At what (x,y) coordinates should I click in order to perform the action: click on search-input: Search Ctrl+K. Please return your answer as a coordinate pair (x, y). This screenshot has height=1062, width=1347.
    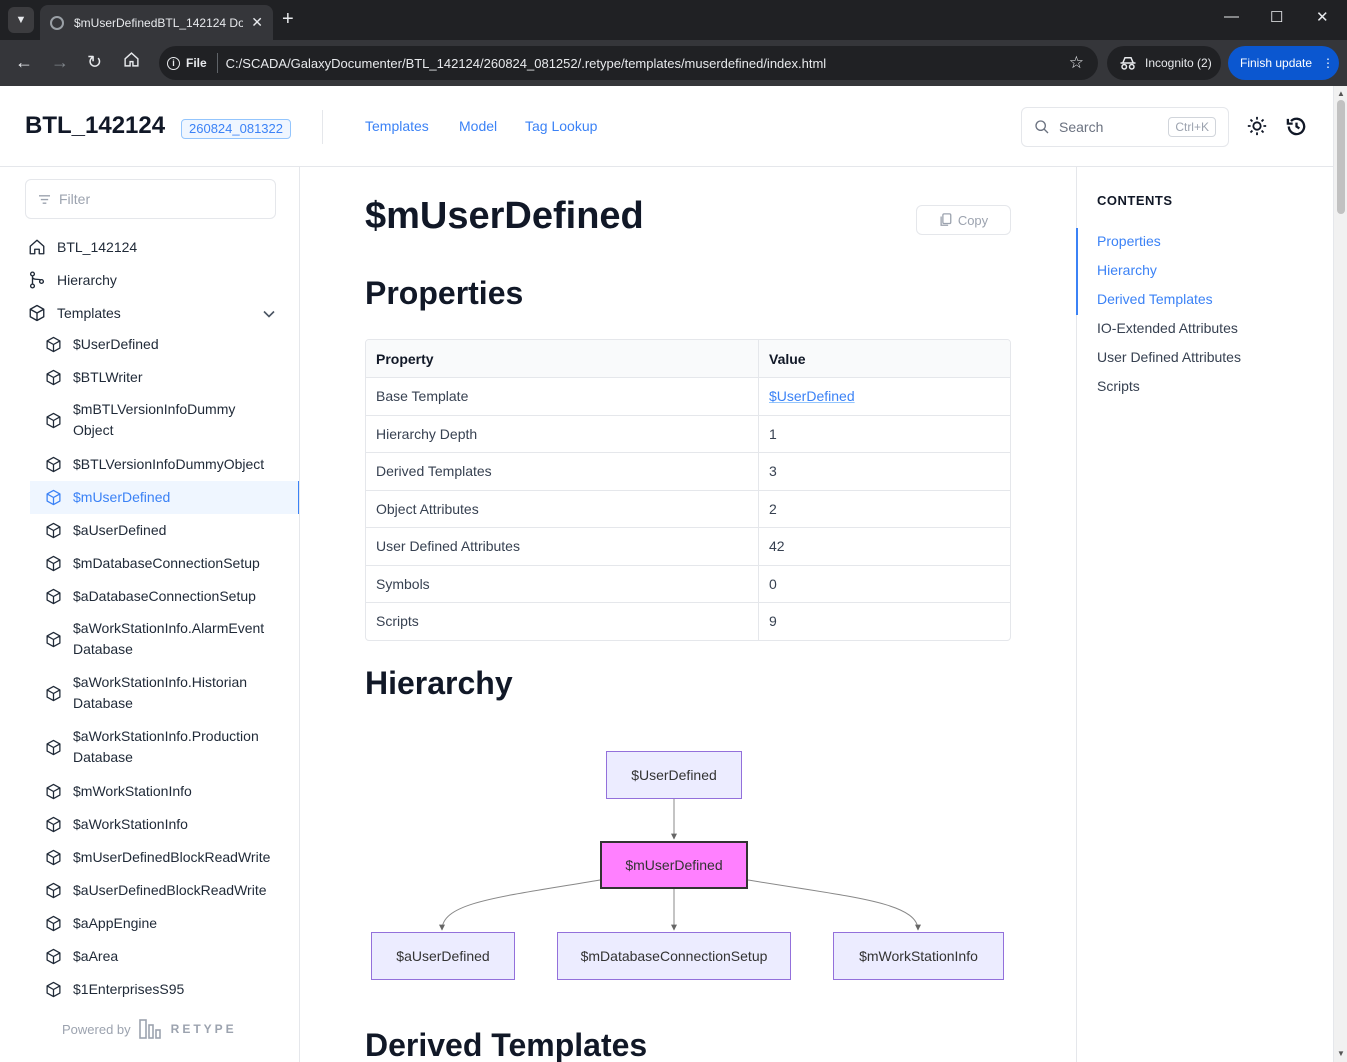
    Looking at the image, I should click on (1125, 127).